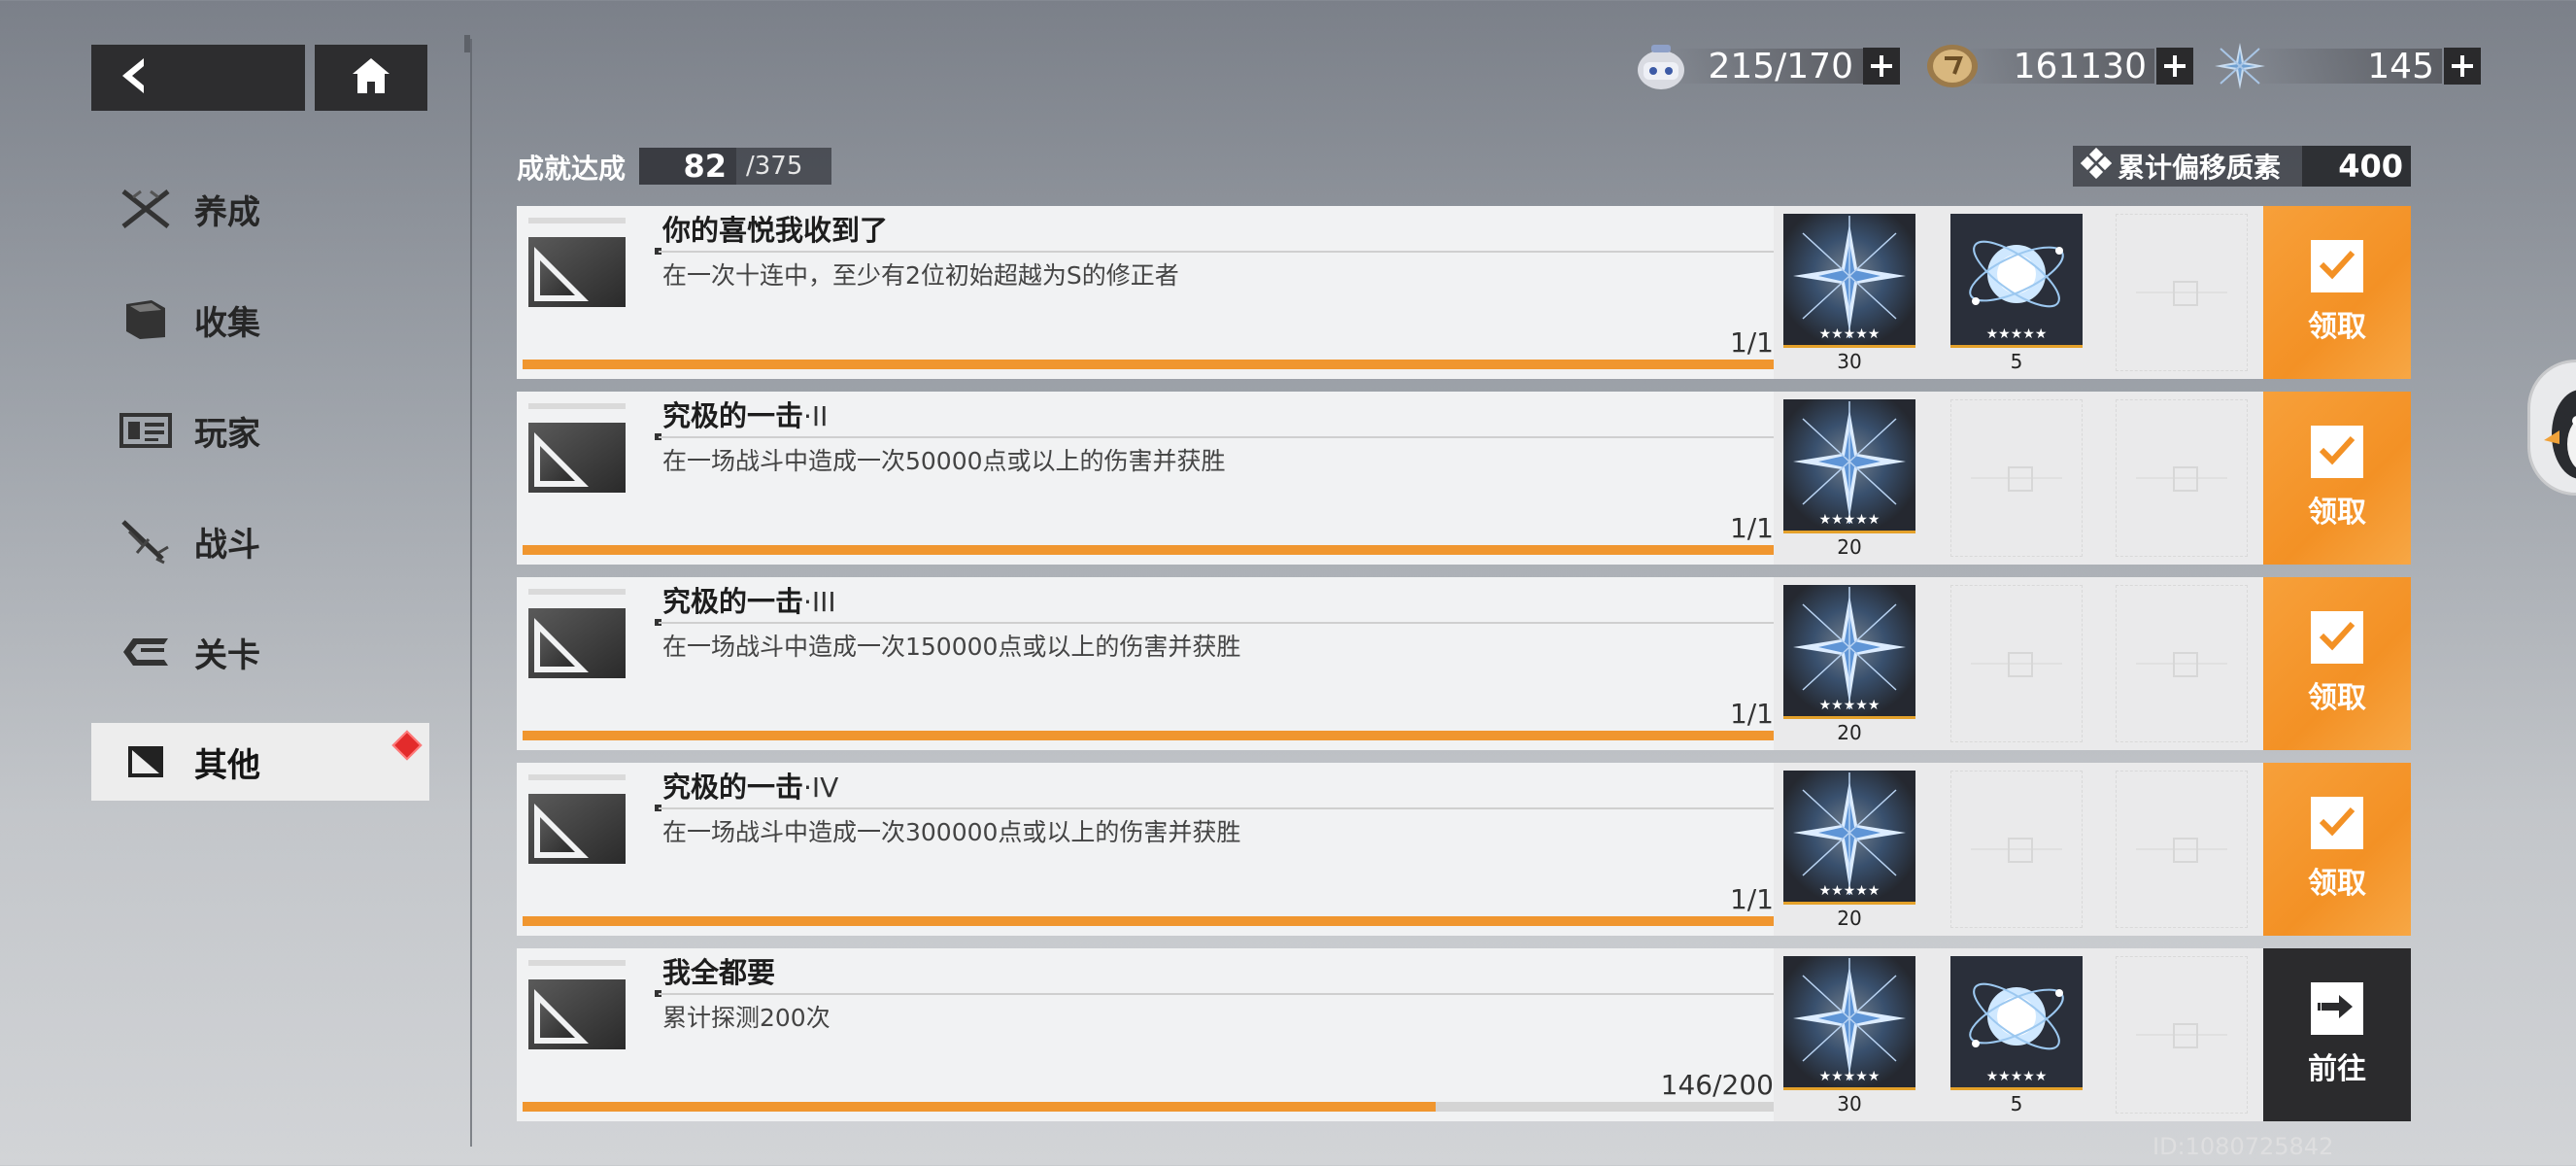 The width and height of the screenshot is (2576, 1166). What do you see at coordinates (227, 655) in the screenshot?
I see `sidebar-item-label: 关卡` at bounding box center [227, 655].